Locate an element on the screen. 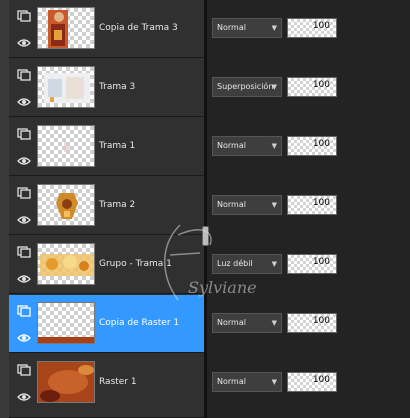 This screenshot has width=410, height=418. layer-row: Trama 2 is located at coordinates (106, 206).